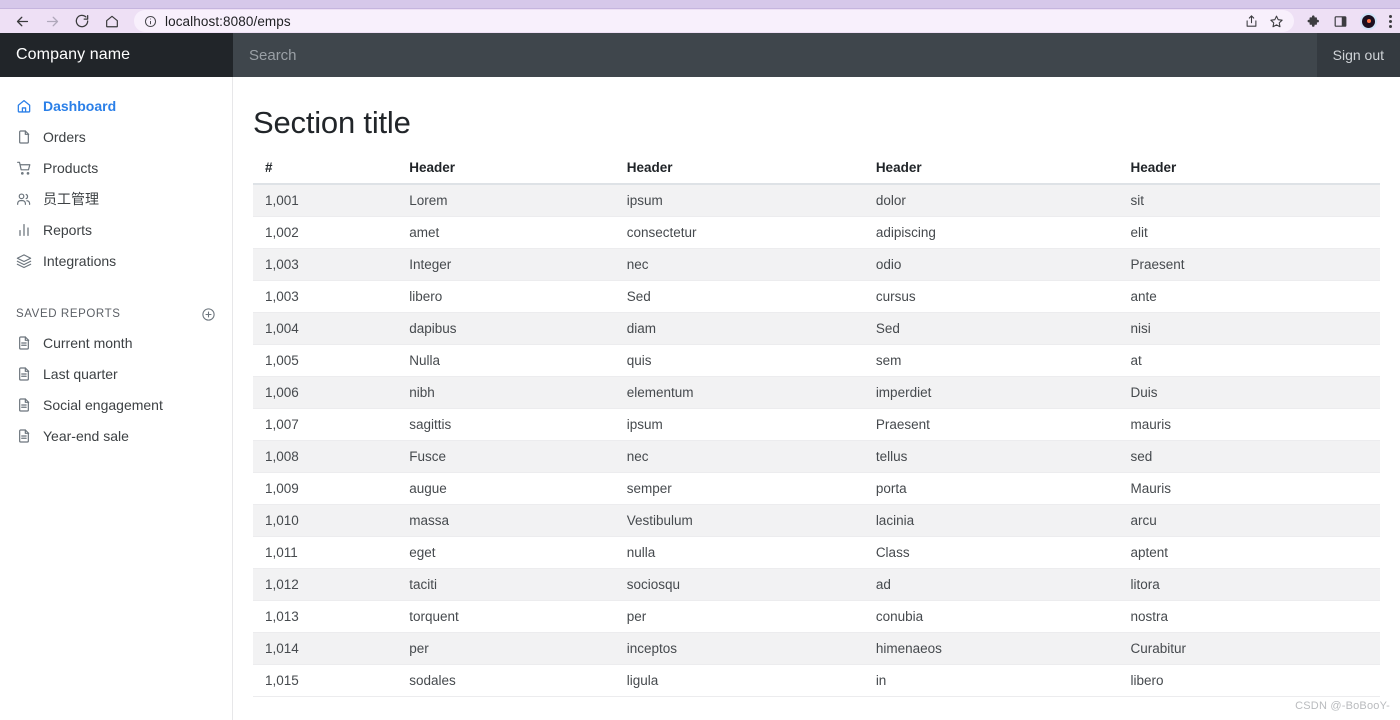  I want to click on table-row: 1,012 taciti sociosqu ad litora, so click(816, 584).